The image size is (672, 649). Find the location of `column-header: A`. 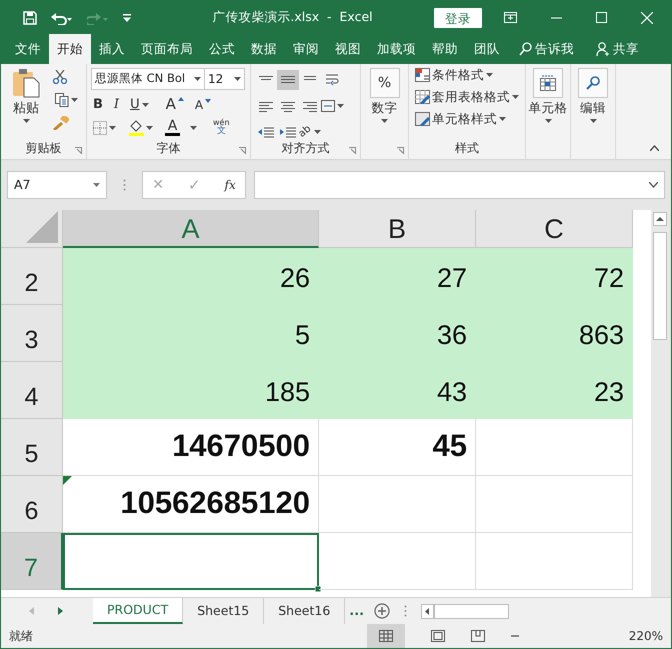

column-header: A is located at coordinates (191, 229).